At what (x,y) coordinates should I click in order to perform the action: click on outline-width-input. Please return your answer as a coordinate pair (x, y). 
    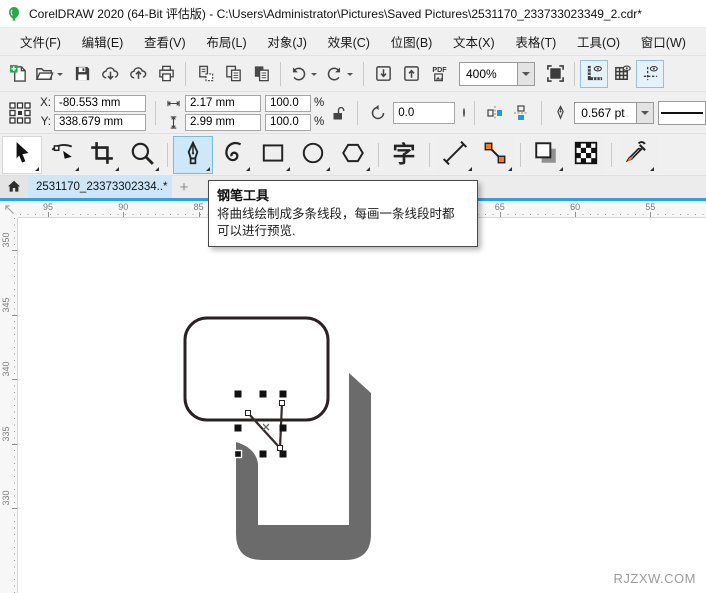
    Looking at the image, I should click on (605, 112).